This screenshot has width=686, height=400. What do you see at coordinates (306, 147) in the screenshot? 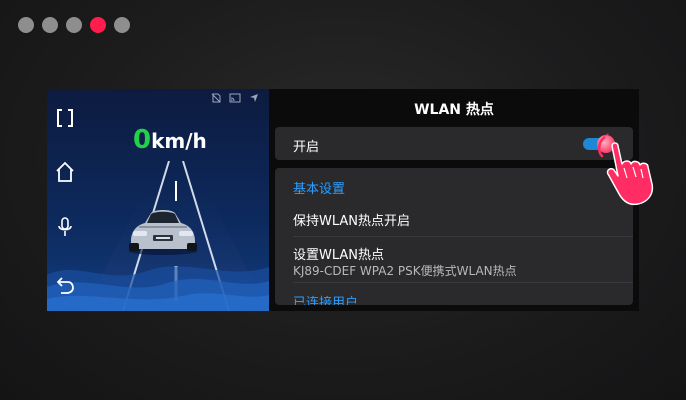
I see `hotspot-enable-label: 开启` at bounding box center [306, 147].